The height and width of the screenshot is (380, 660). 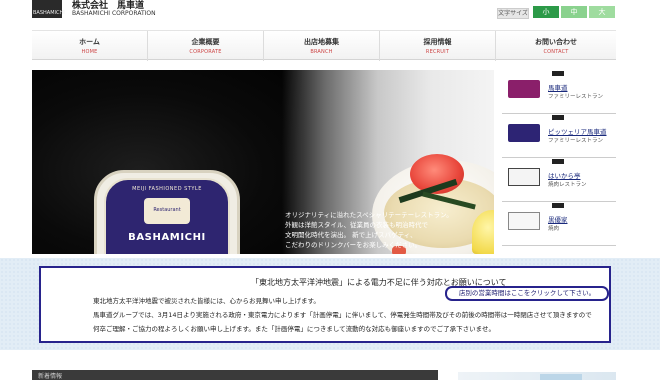 I want to click on store-hours-link: 店別の営業時間はここをクリックして下さい。, so click(x=527, y=293).